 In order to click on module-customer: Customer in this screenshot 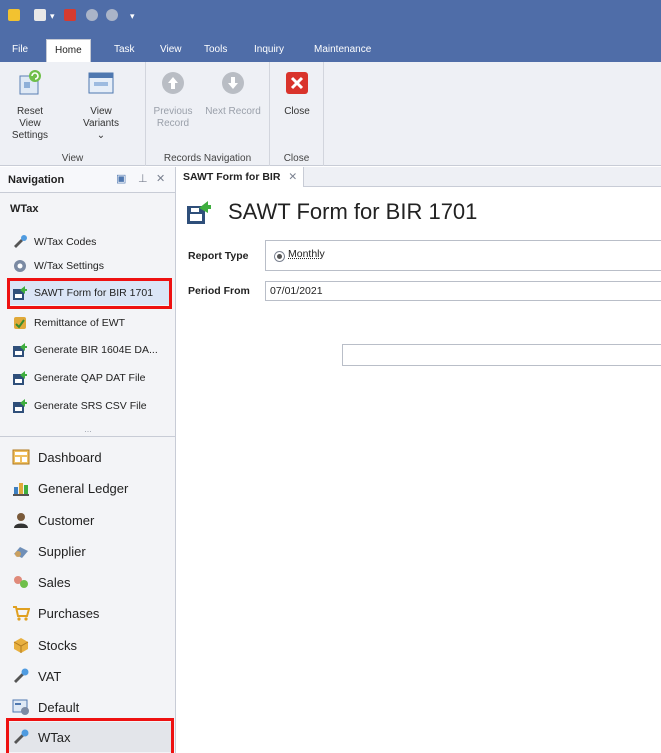, I will do `click(90, 520)`.